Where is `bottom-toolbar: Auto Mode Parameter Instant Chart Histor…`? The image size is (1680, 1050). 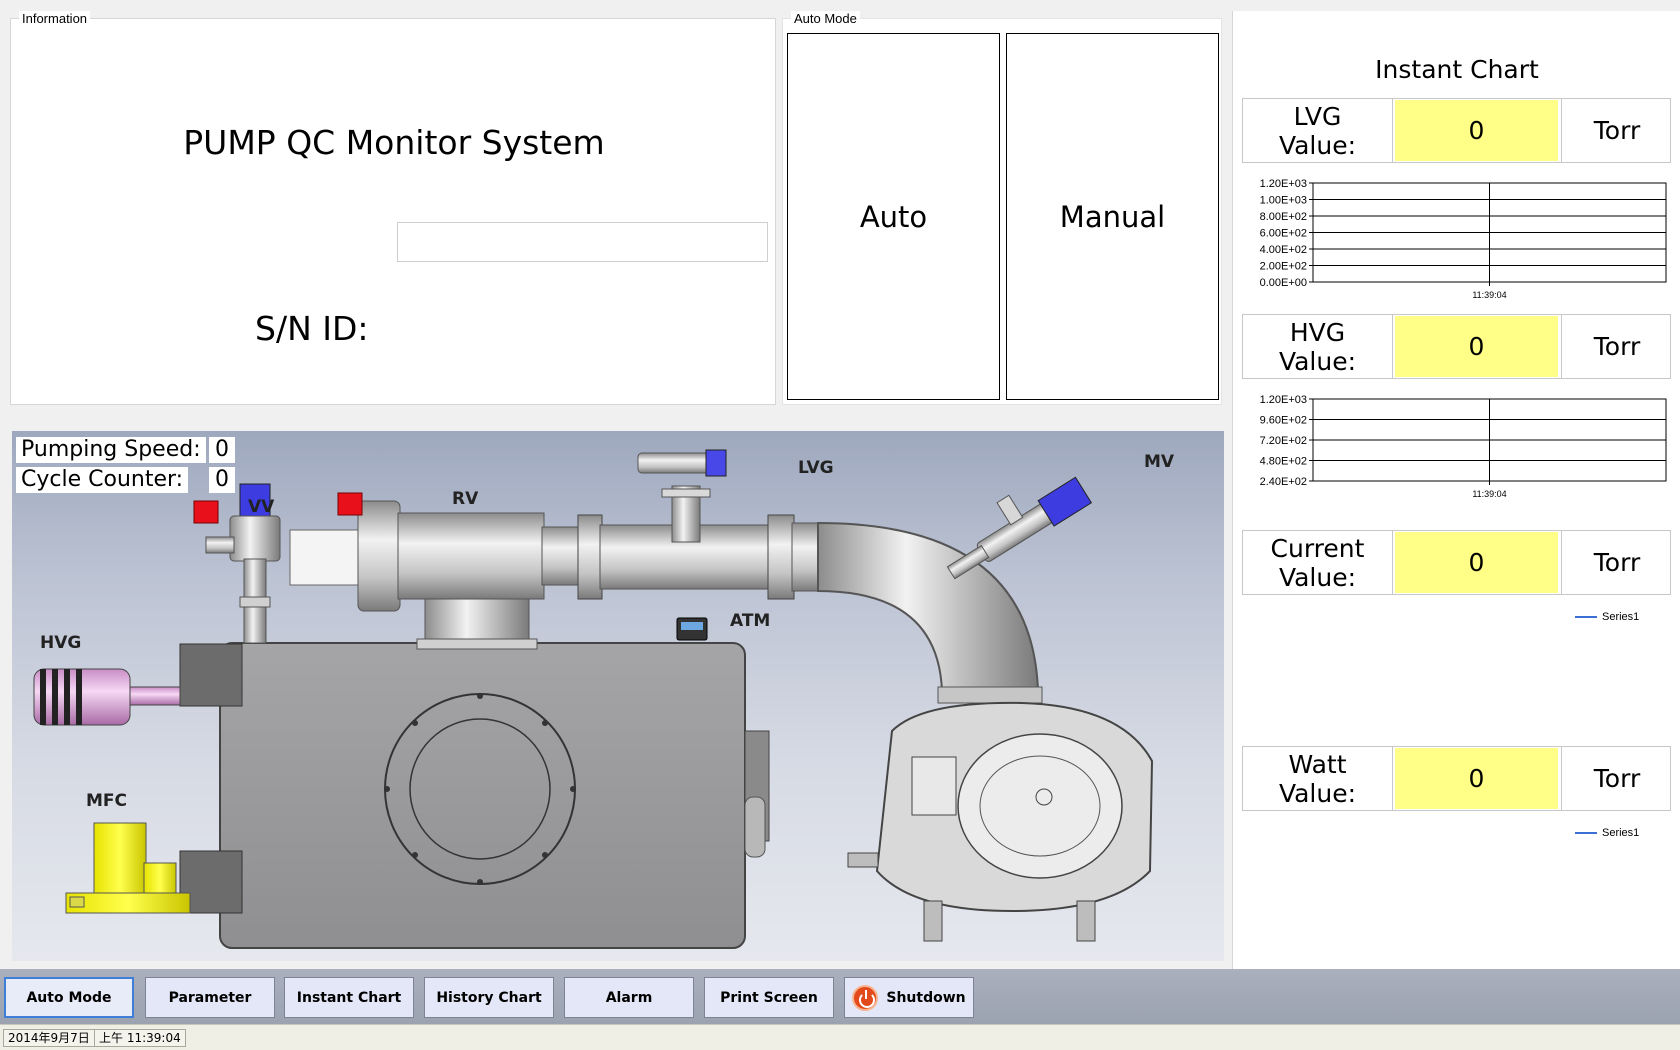 bottom-toolbar: Auto Mode Parameter Instant Chart Histor… is located at coordinates (840, 996).